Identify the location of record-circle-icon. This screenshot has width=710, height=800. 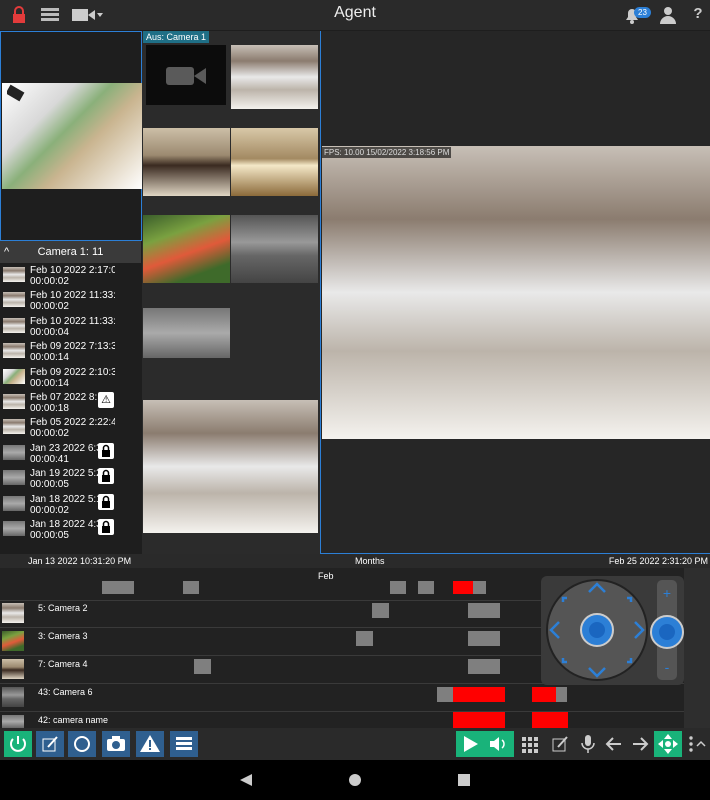
(82, 744).